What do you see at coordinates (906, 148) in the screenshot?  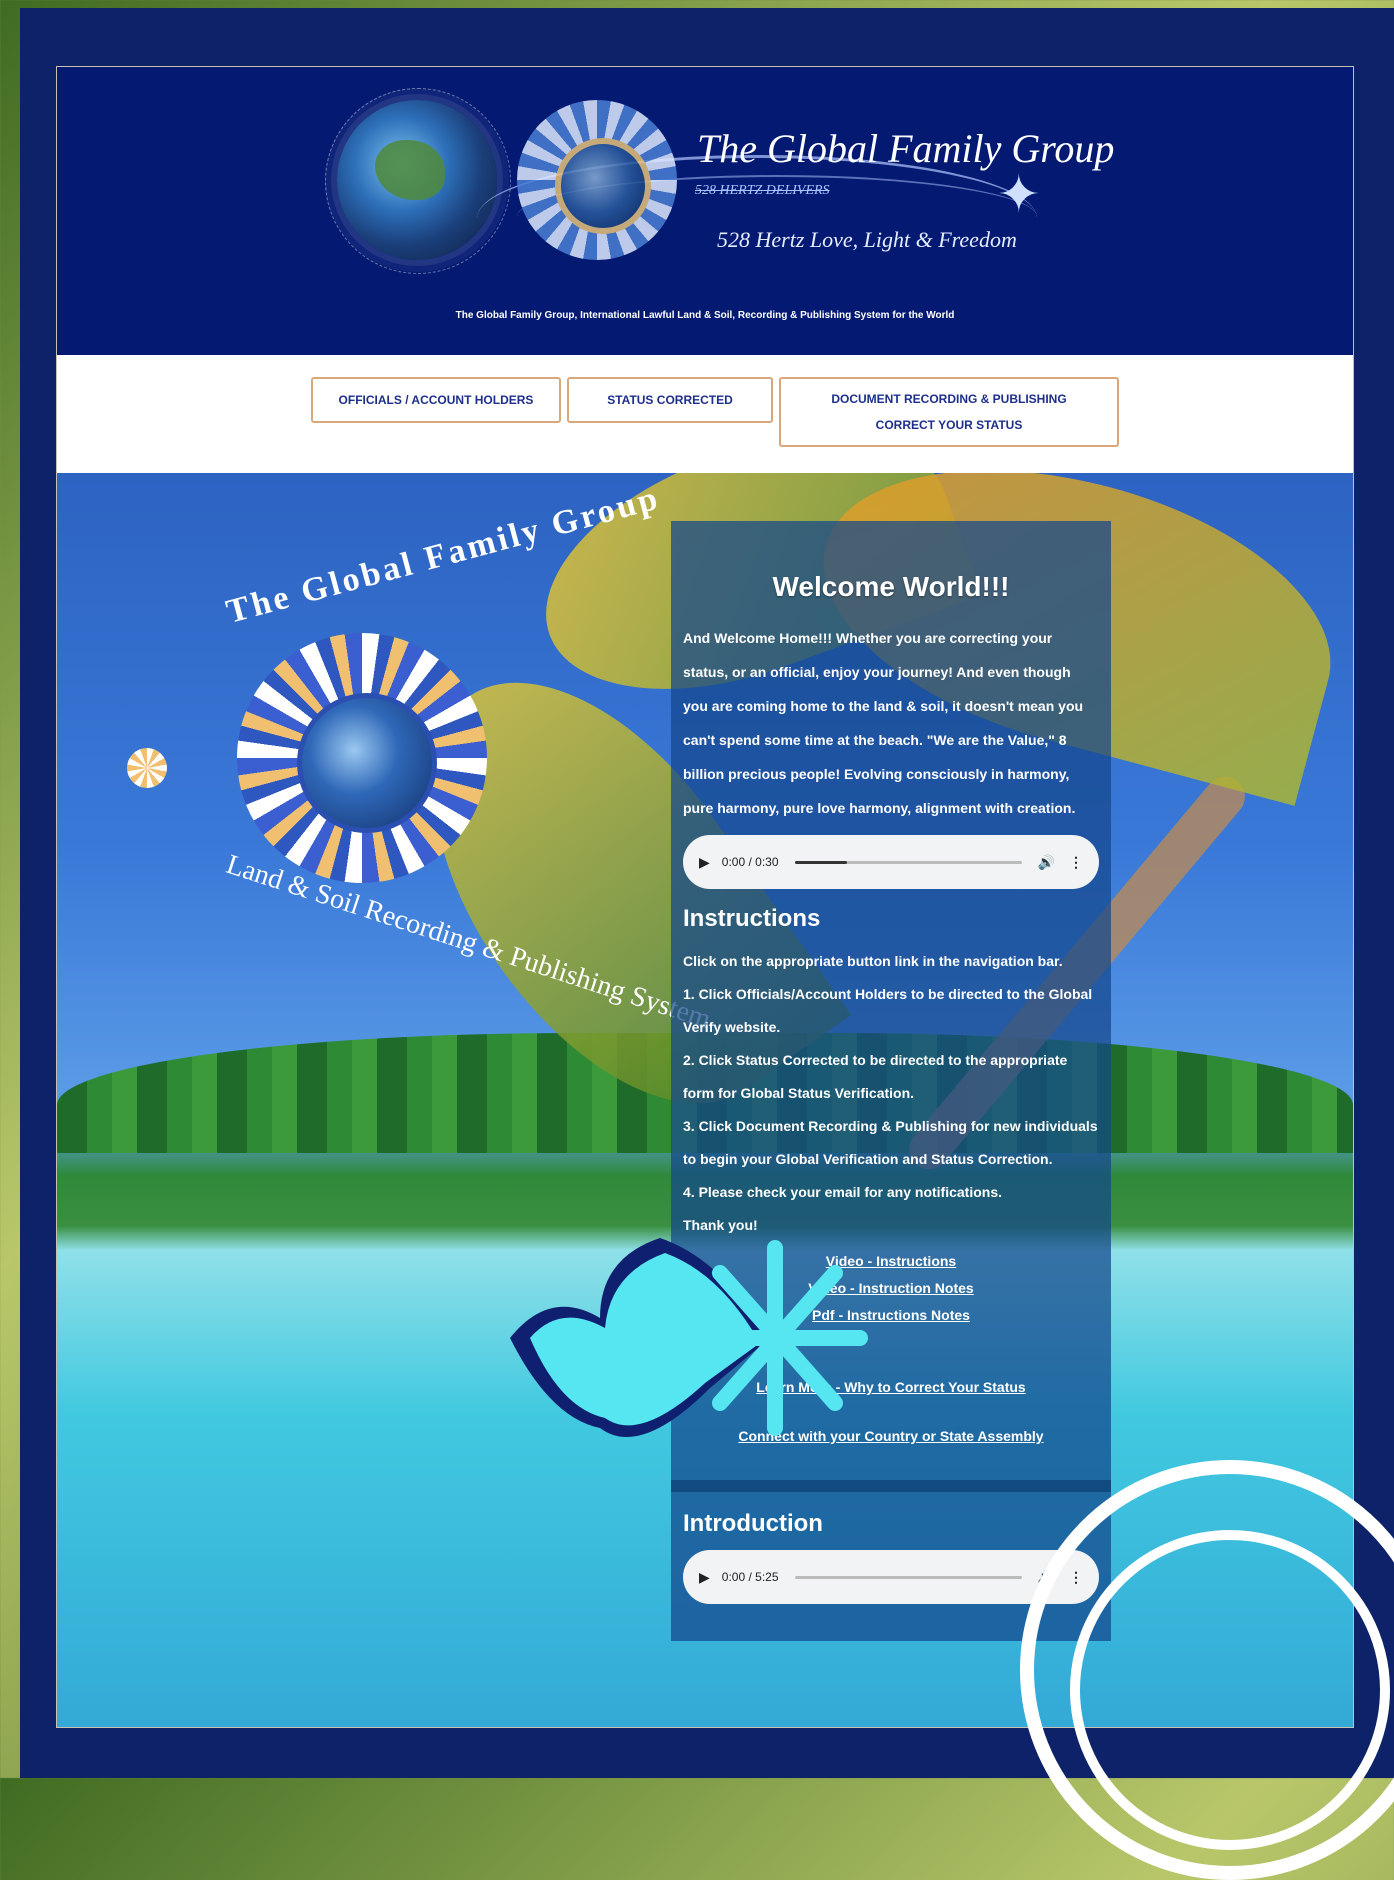 I see `brand-title: The Global Family Group` at bounding box center [906, 148].